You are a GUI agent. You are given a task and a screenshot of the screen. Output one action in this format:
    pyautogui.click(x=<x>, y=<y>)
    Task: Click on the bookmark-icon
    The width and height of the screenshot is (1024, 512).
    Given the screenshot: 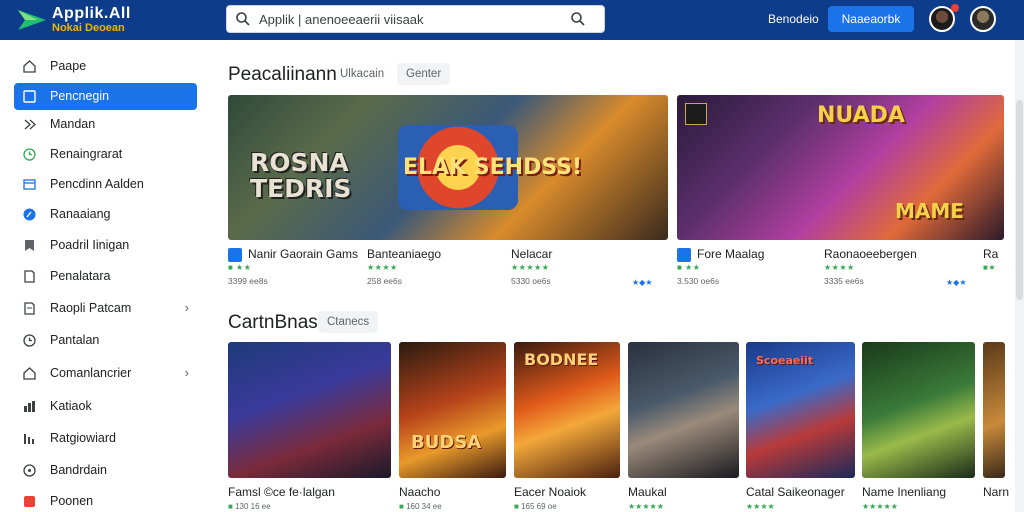 What is the action you would take?
    pyautogui.click(x=29, y=245)
    